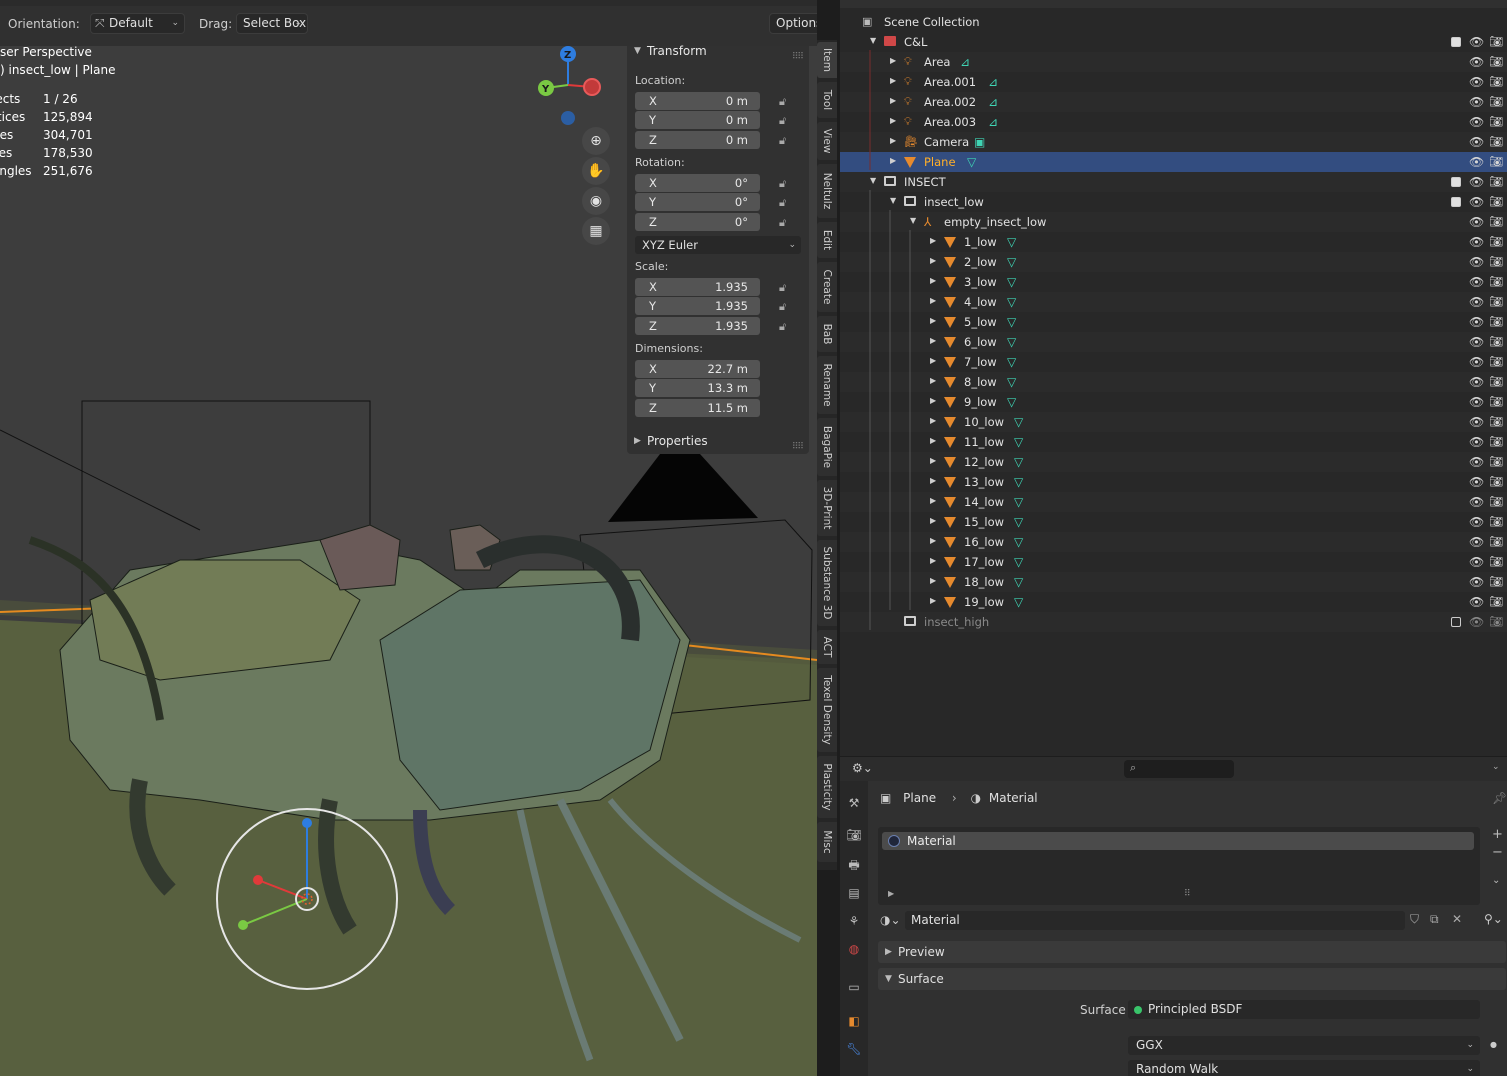 The image size is (1507, 1076). Describe the element at coordinates (854, 835) in the screenshot. I see `render-tab-icon: 📷︎` at that location.